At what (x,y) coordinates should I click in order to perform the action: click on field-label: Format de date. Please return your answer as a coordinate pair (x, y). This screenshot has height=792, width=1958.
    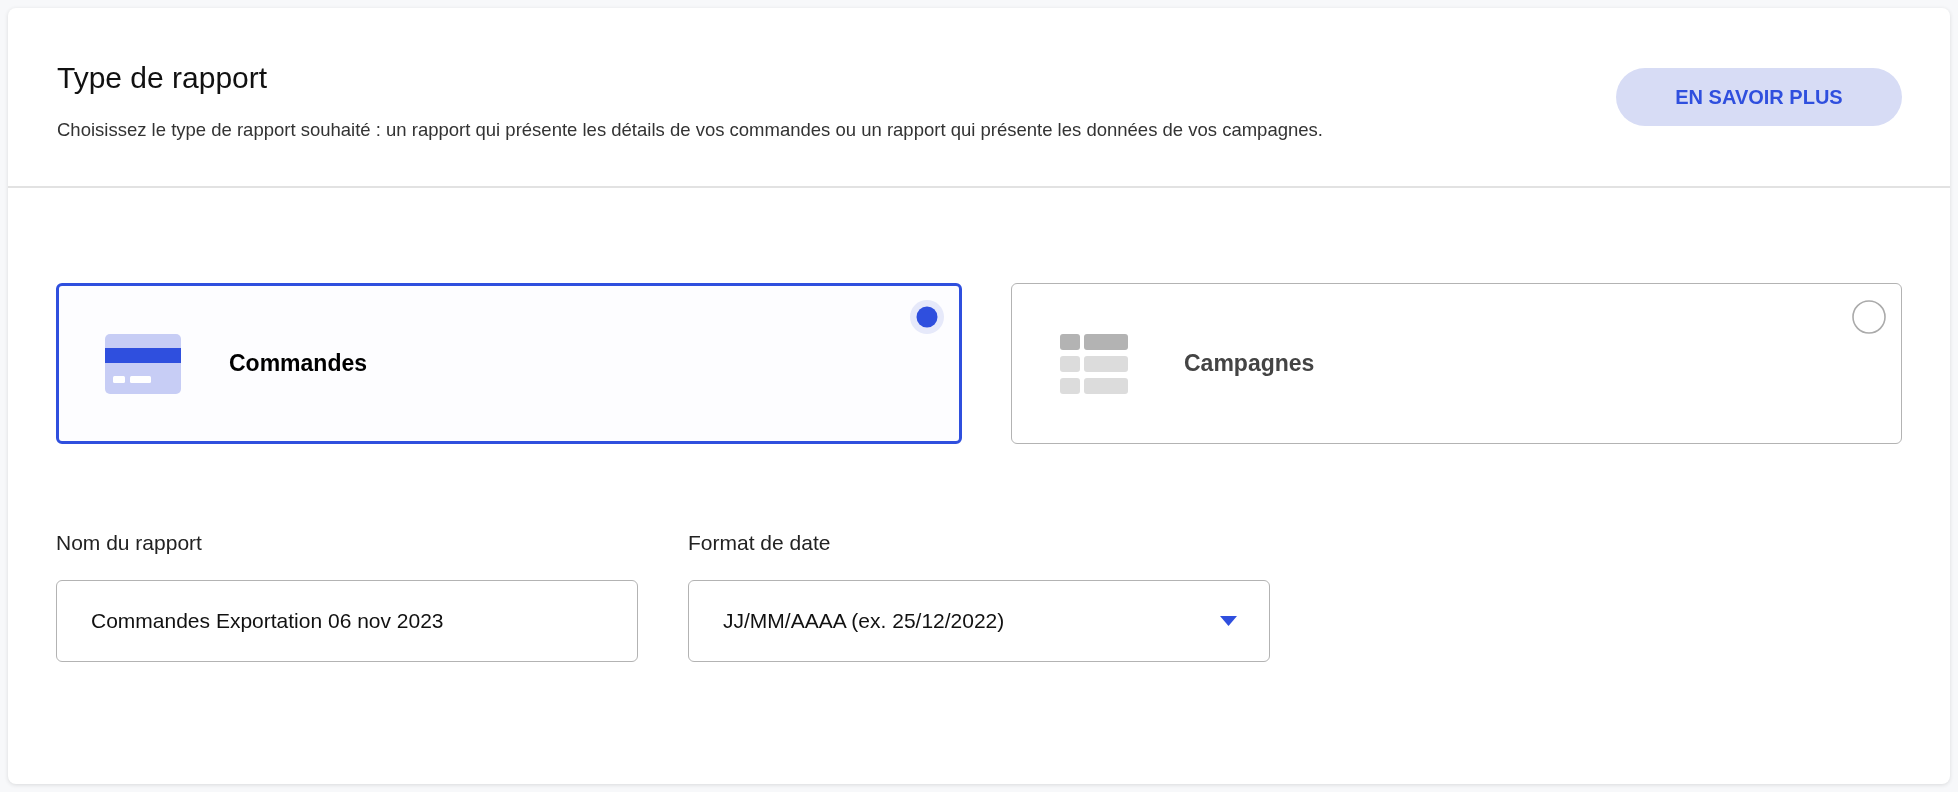
    Looking at the image, I should click on (760, 543).